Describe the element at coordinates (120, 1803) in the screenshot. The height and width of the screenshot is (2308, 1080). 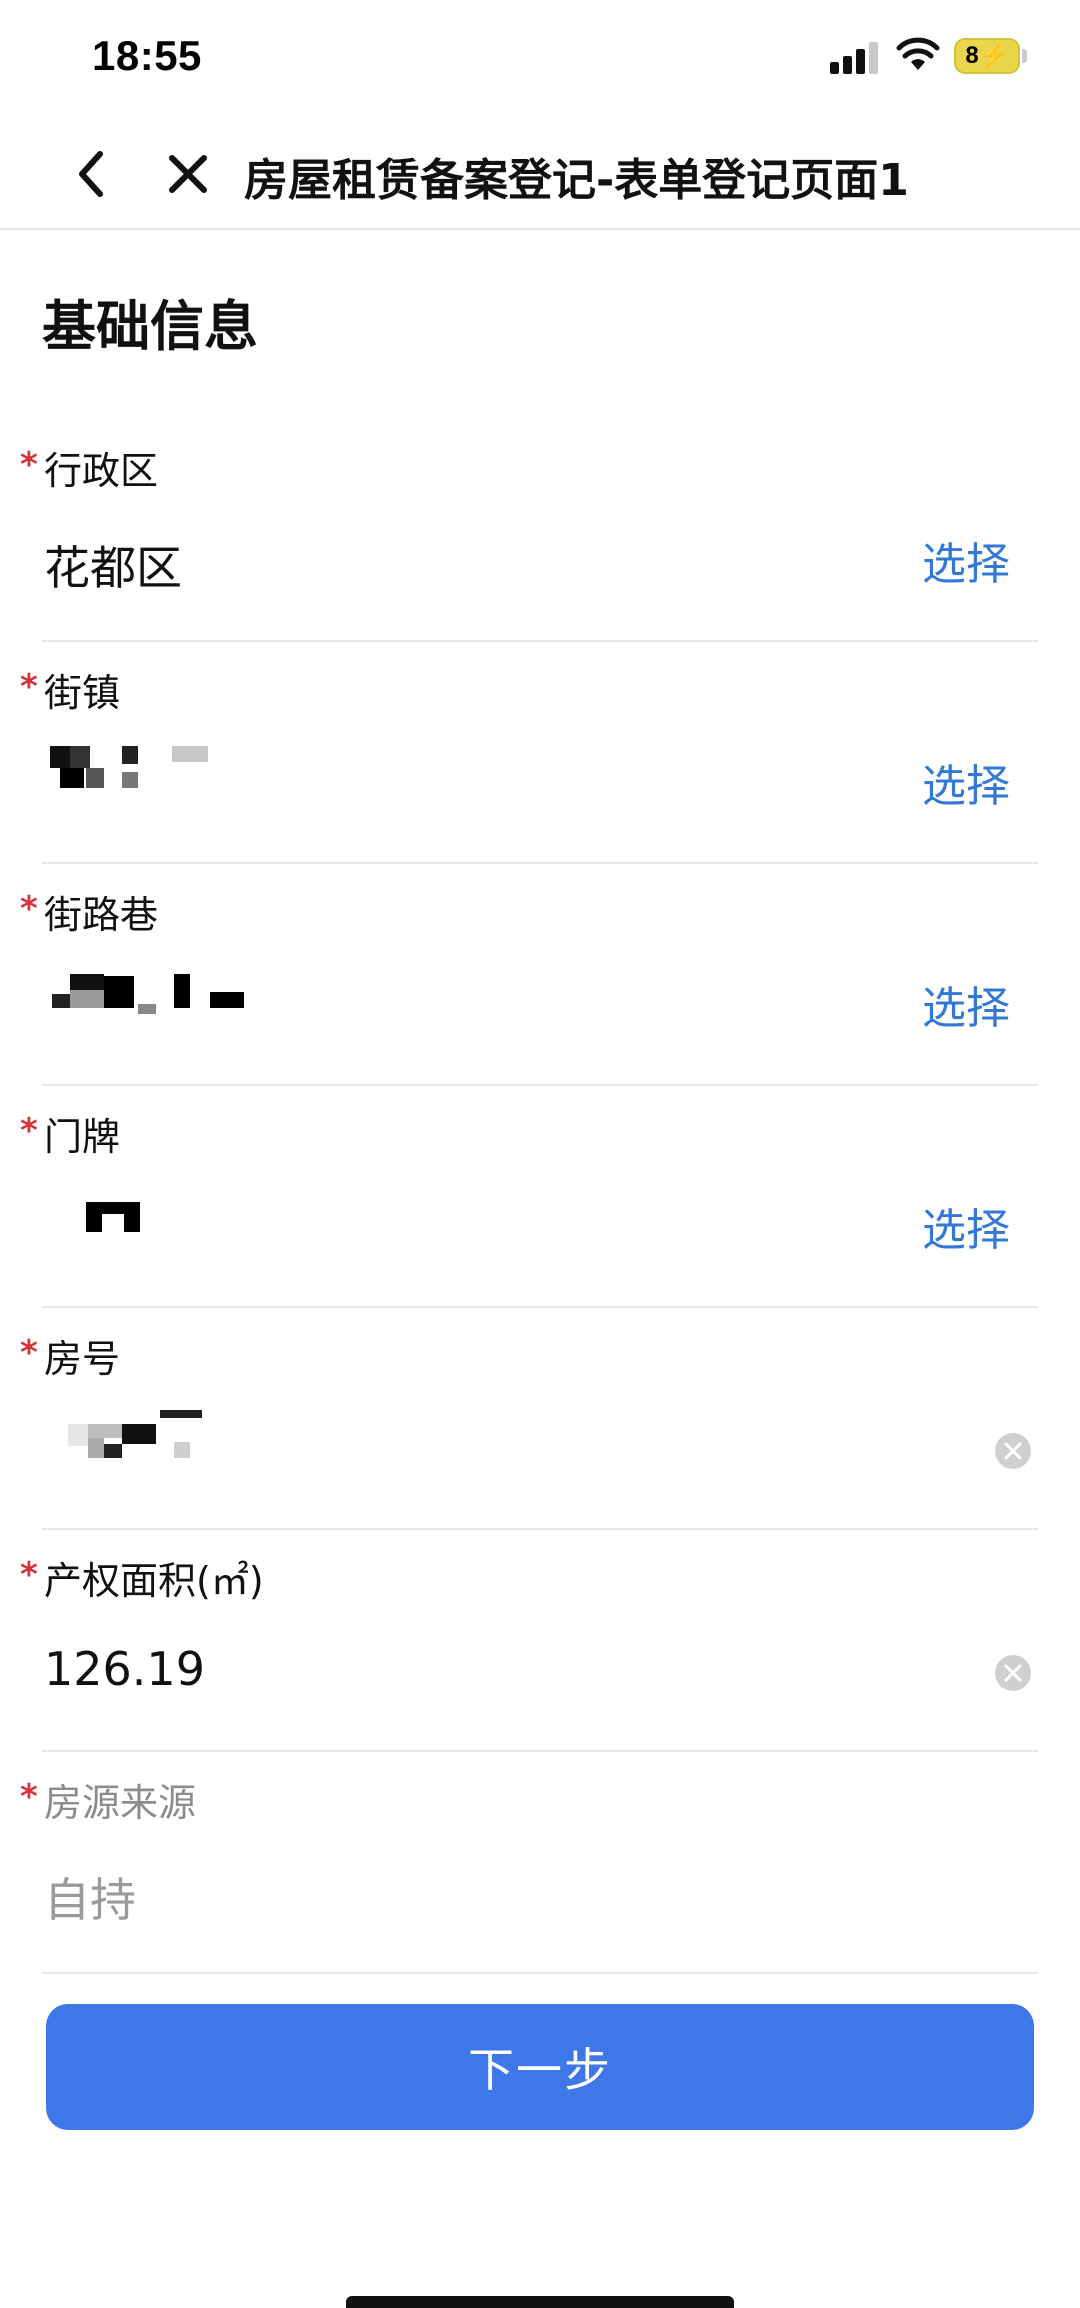
I see `field-label: 房源来源` at that location.